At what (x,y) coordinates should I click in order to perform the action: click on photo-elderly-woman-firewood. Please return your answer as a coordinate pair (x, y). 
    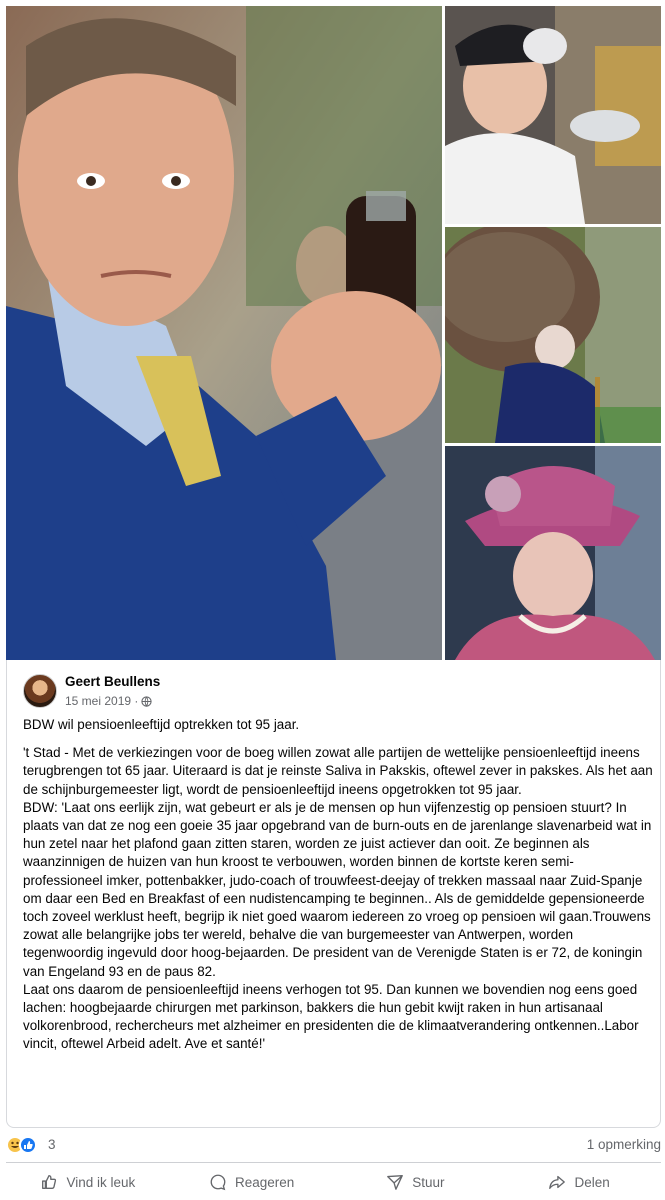
    Looking at the image, I should click on (553, 335).